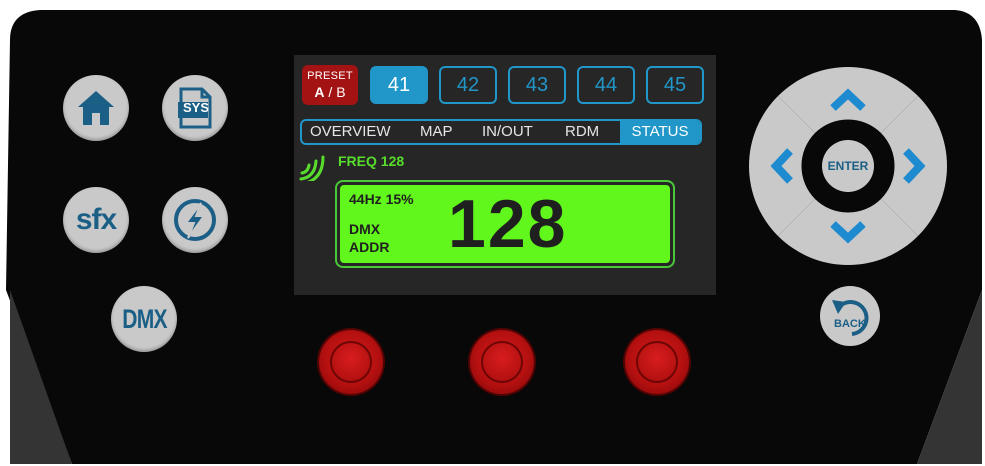 This screenshot has width=985, height=466. Describe the element at coordinates (319, 92) in the screenshot. I see `preset-a: A` at that location.